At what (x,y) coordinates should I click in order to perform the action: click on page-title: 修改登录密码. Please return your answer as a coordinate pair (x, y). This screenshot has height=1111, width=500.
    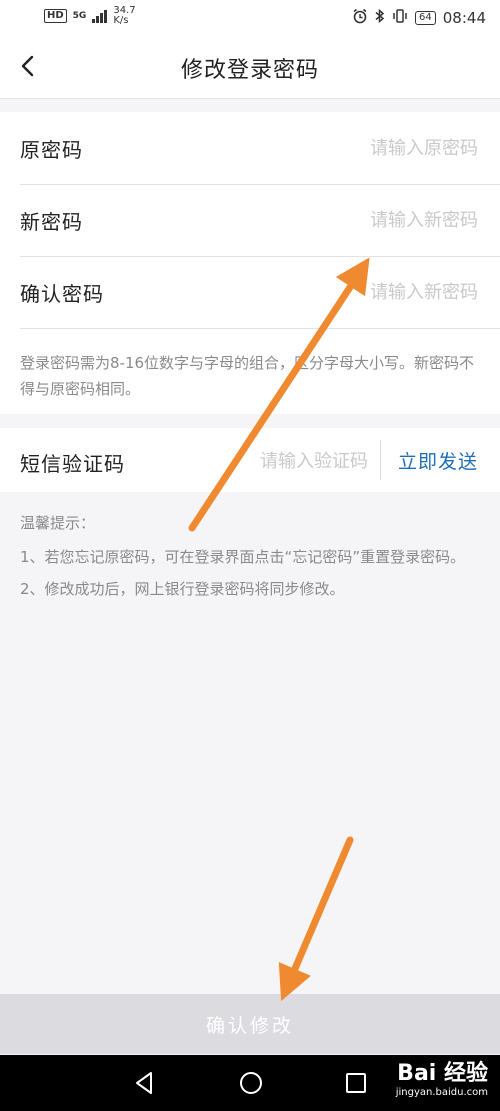
    Looking at the image, I should click on (249, 70).